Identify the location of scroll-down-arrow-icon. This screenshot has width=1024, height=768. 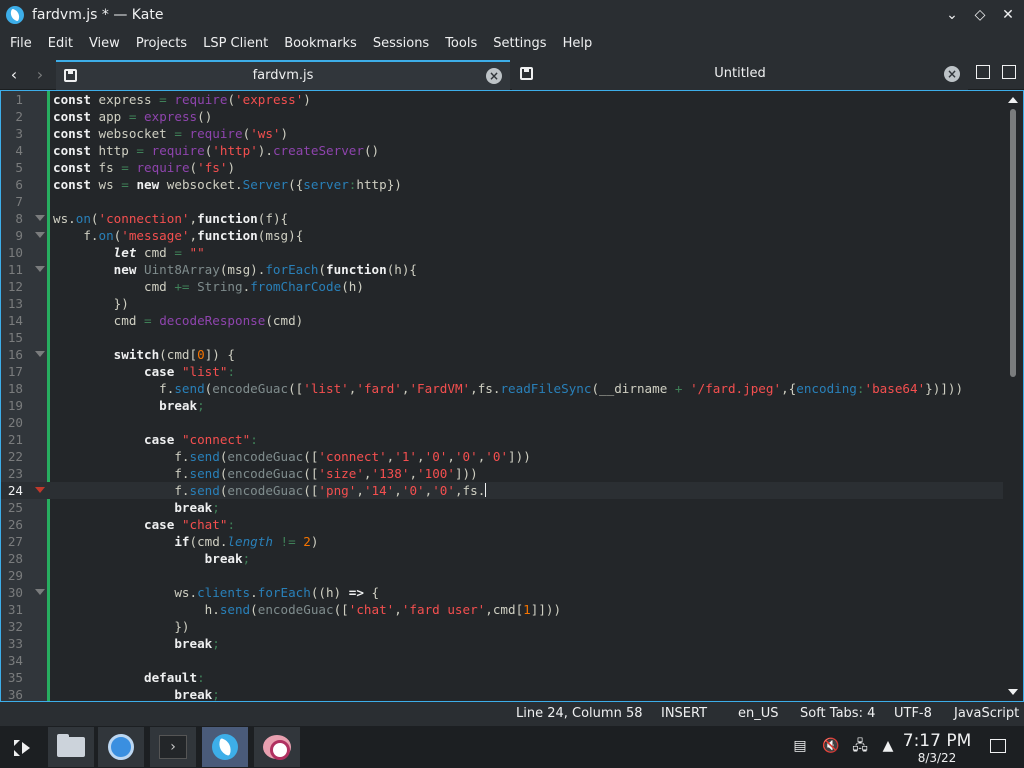
(1013, 692).